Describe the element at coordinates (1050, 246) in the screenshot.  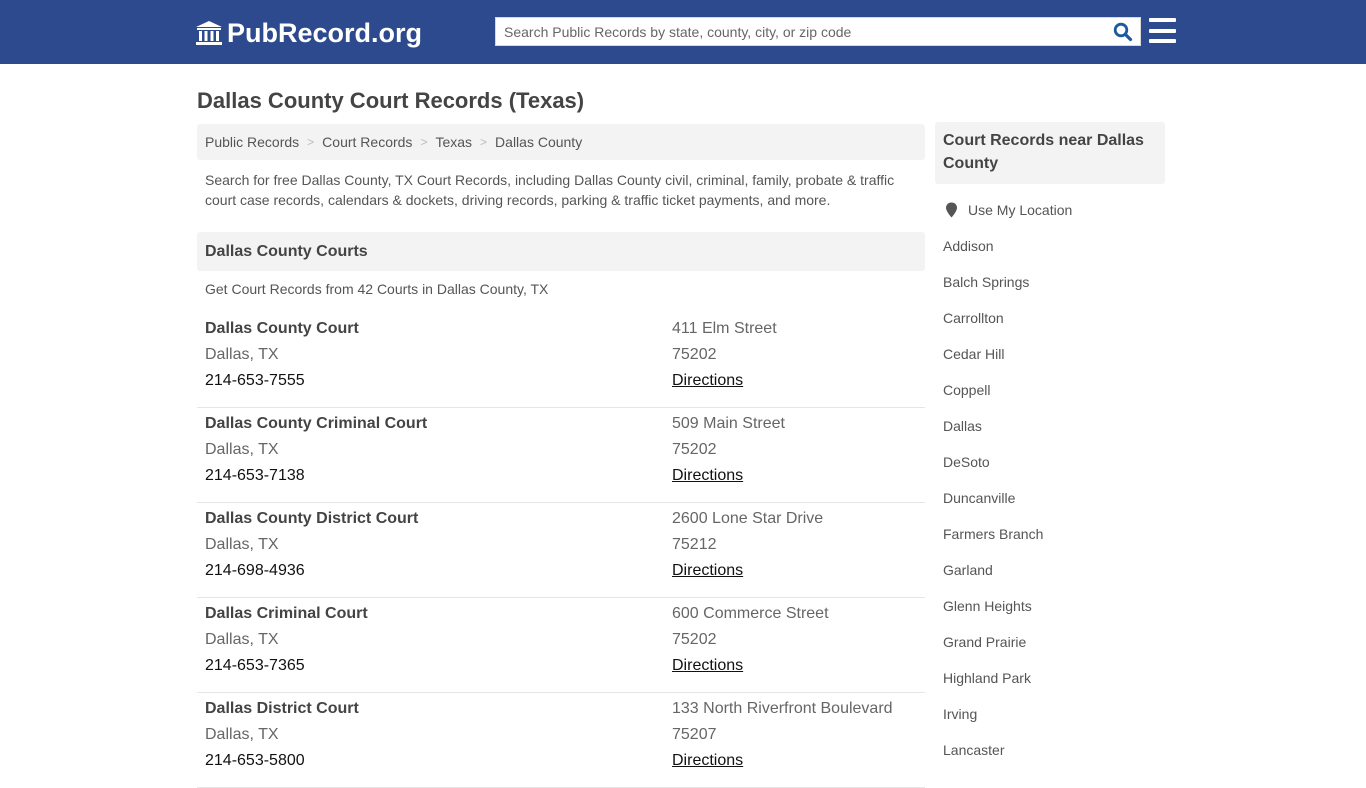
I see `sidebar-city-item: Addison` at that location.